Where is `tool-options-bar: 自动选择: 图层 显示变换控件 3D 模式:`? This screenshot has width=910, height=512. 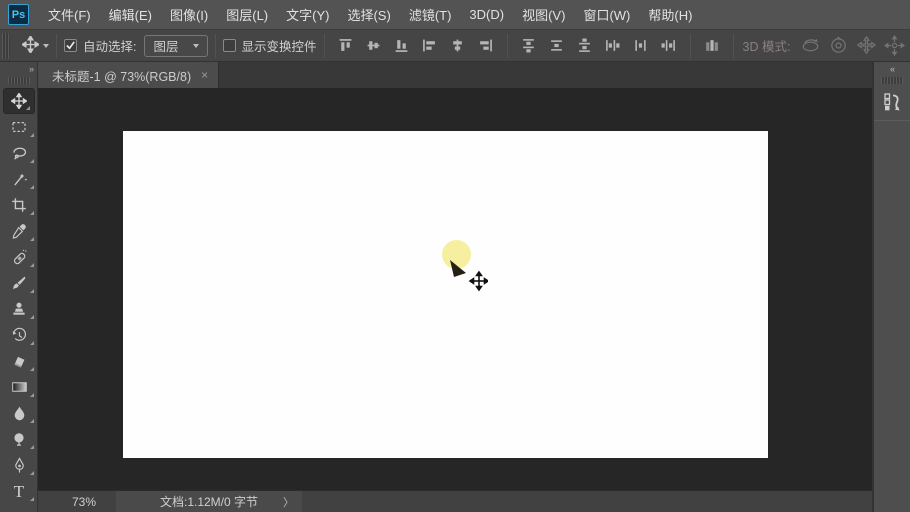 tool-options-bar: 自动选择: 图层 显示变换控件 3D 模式: is located at coordinates (455, 46).